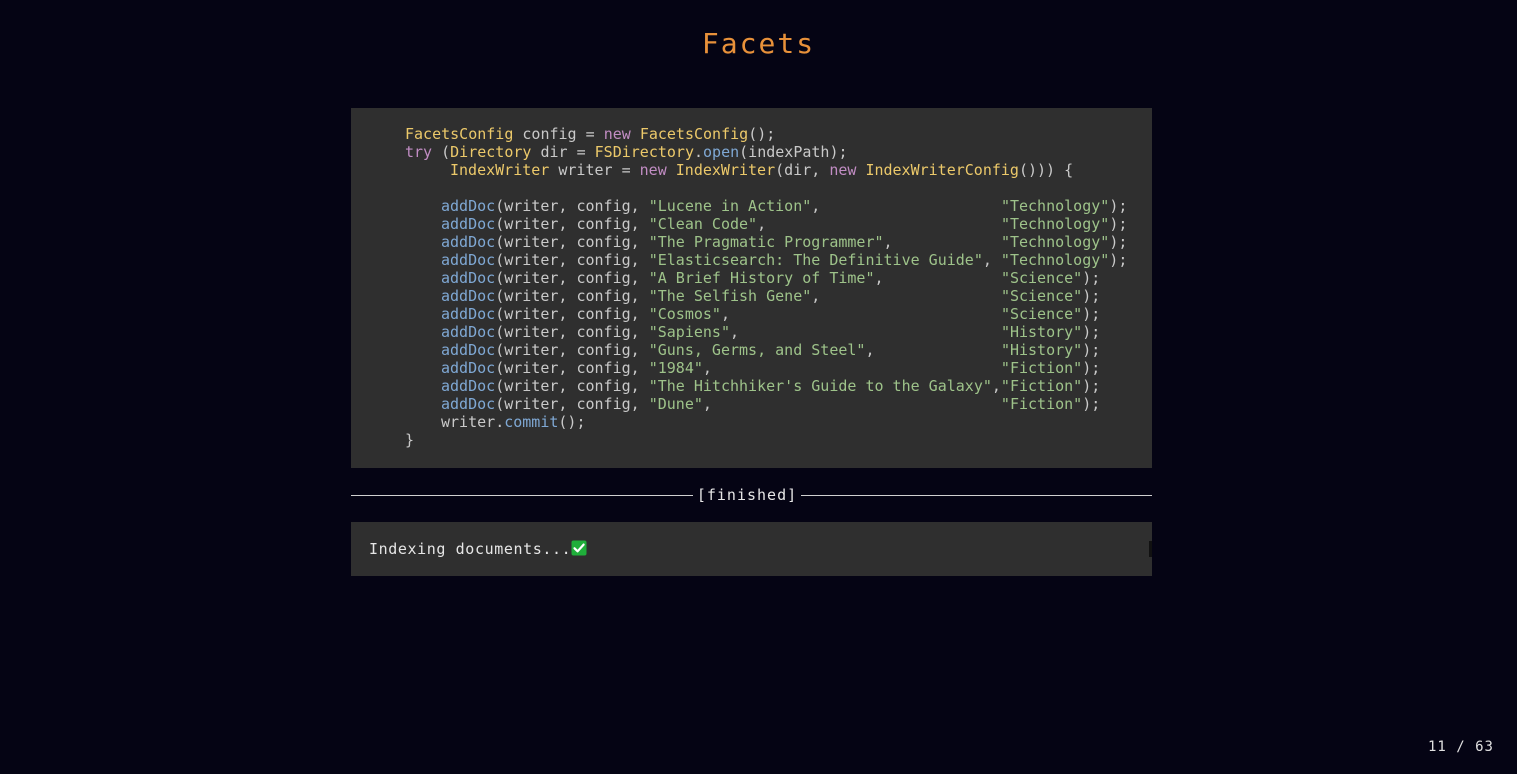  What do you see at coordinates (1041, 350) in the screenshot?
I see `doc-category: "History"` at bounding box center [1041, 350].